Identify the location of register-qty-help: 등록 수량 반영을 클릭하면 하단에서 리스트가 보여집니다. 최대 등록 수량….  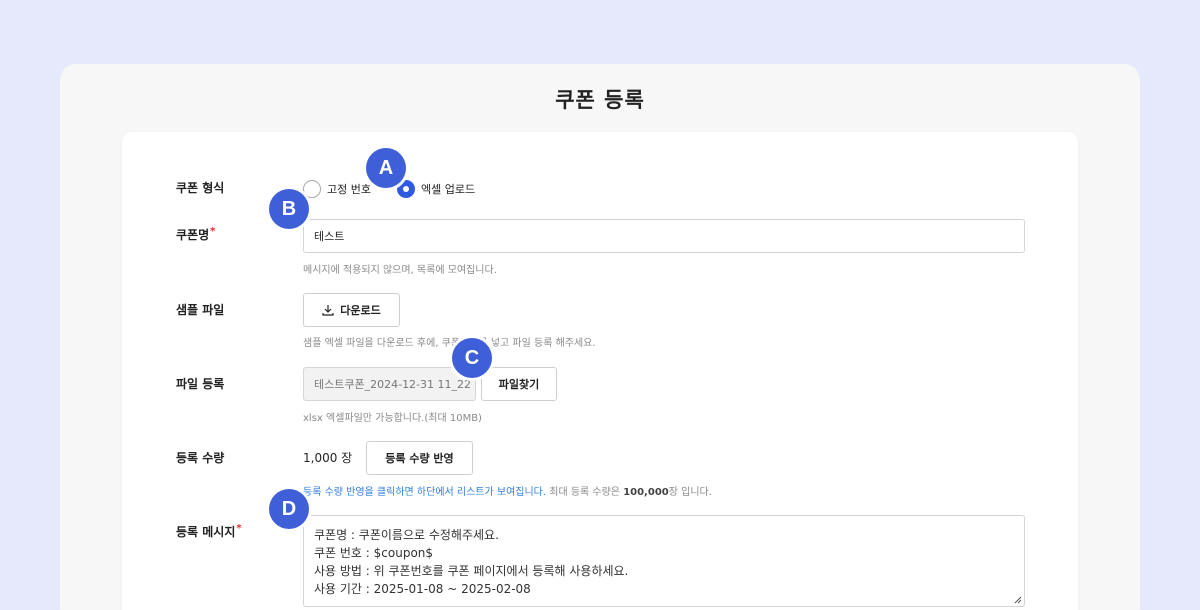
(507, 492).